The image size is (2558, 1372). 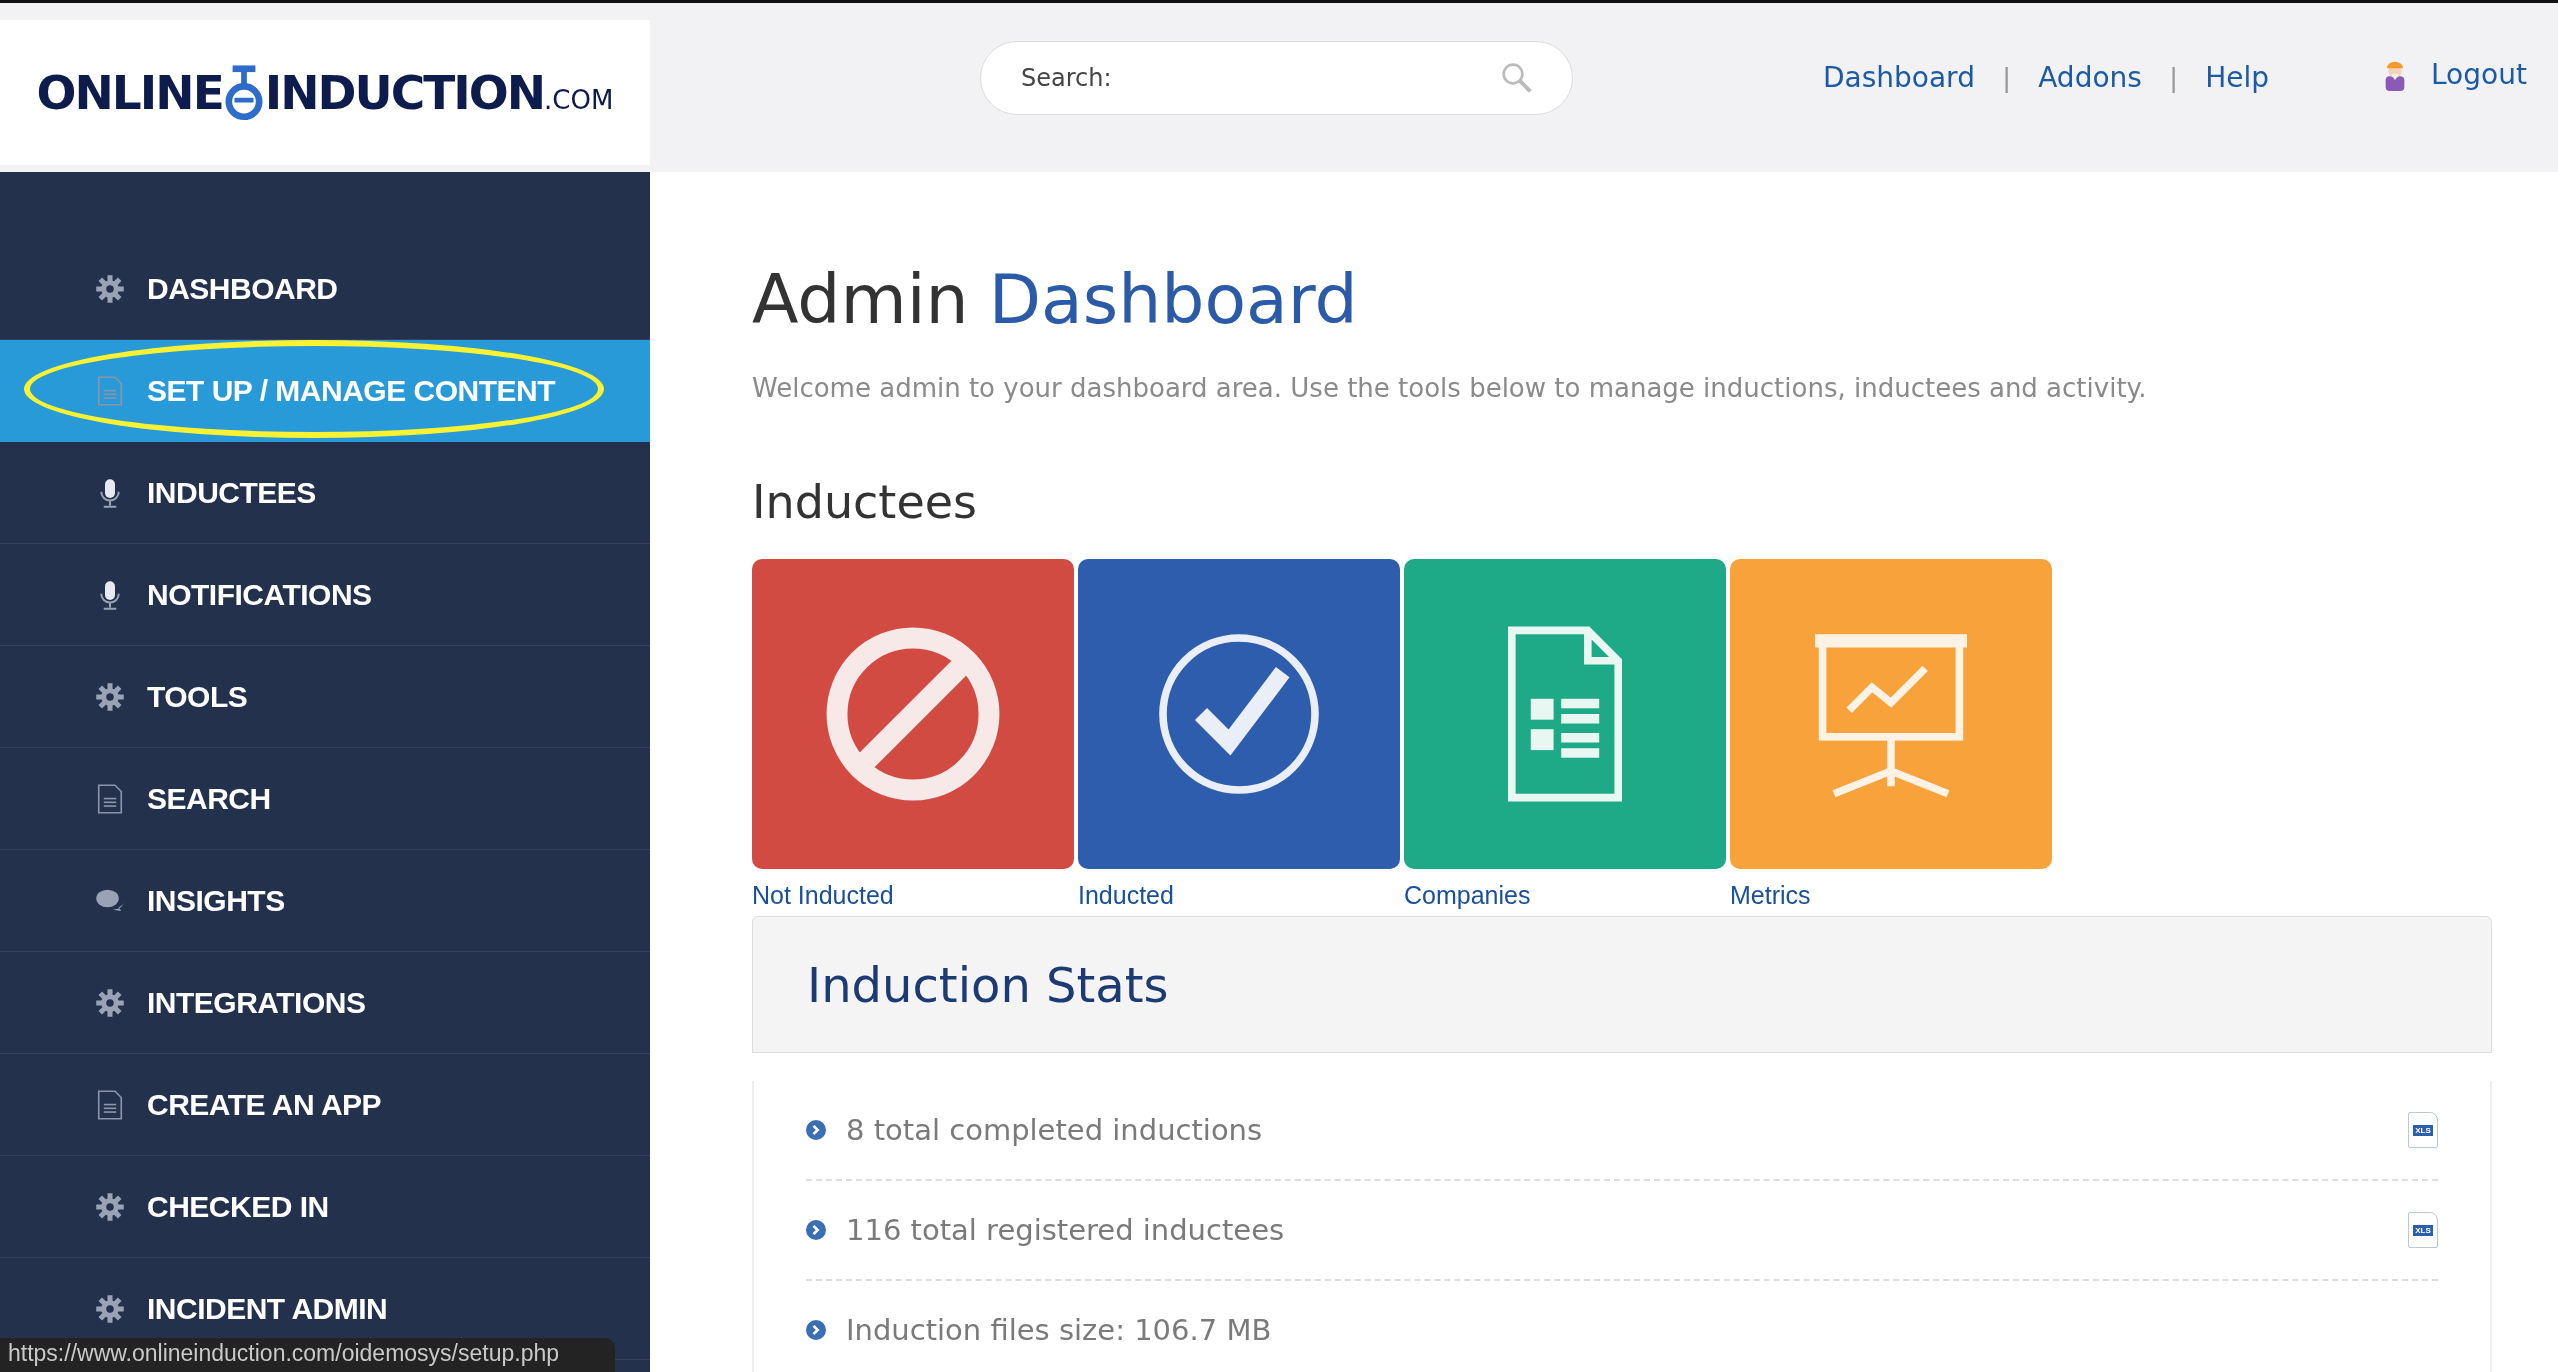 I want to click on nav-link: Addons, so click(x=2090, y=77).